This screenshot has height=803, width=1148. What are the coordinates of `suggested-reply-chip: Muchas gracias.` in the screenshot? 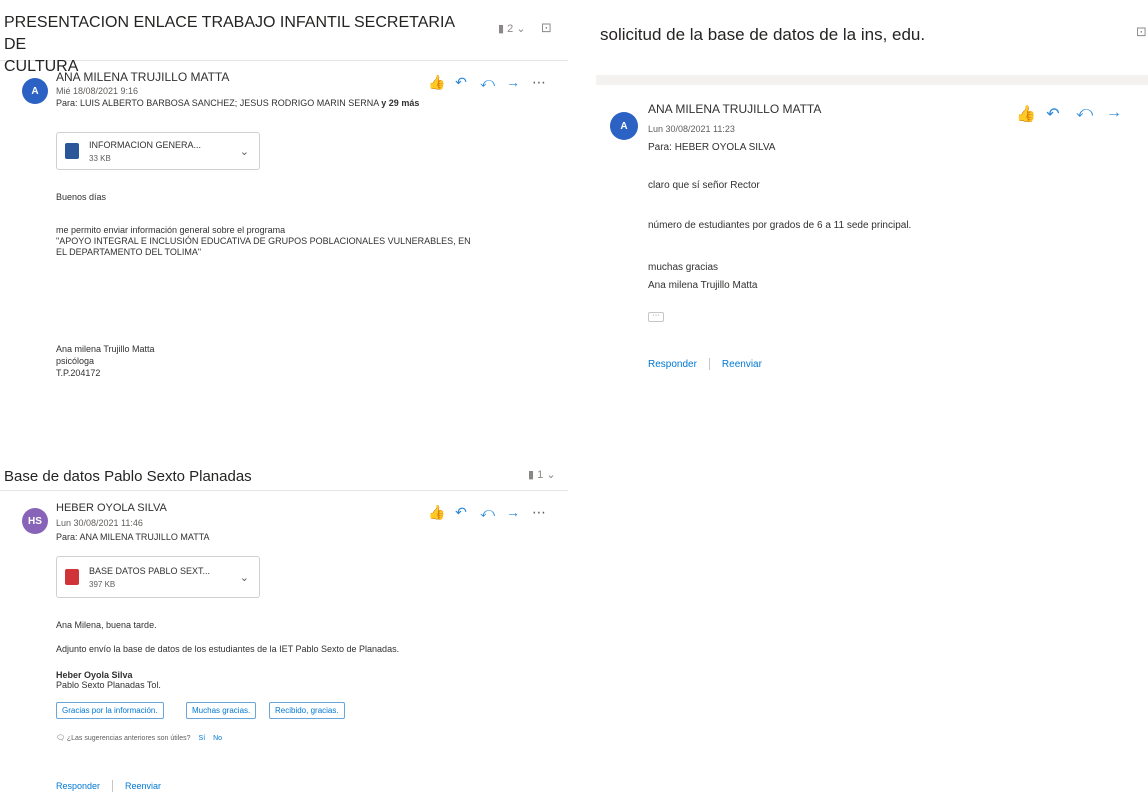 It's located at (221, 710).